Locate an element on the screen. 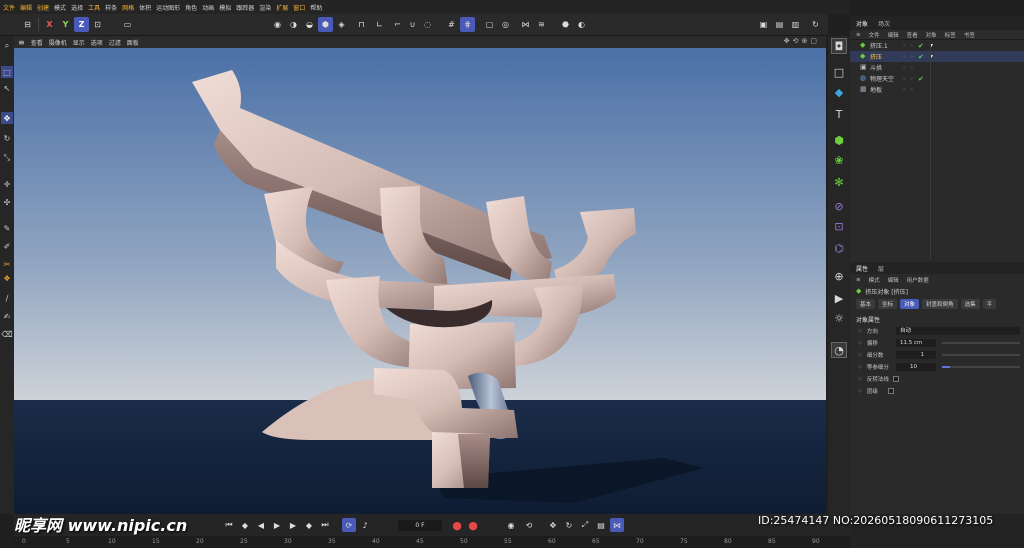  tab-takes: 场次 is located at coordinates (884, 23).